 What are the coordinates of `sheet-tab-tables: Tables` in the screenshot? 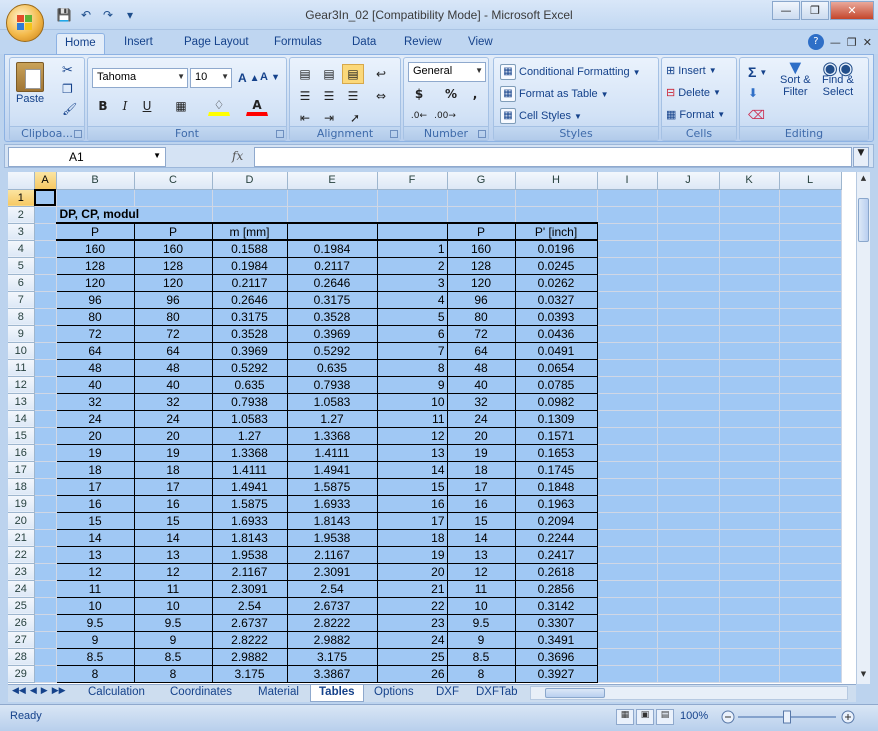 It's located at (337, 693).